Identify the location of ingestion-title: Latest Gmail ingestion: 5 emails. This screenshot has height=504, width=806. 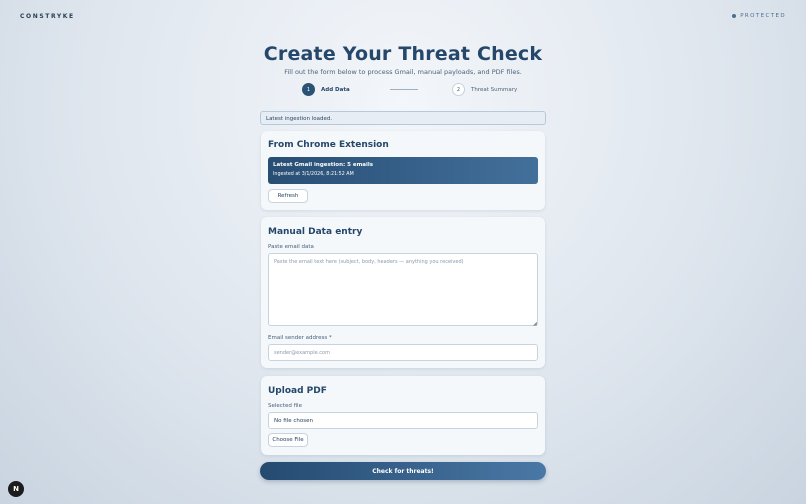
(323, 165).